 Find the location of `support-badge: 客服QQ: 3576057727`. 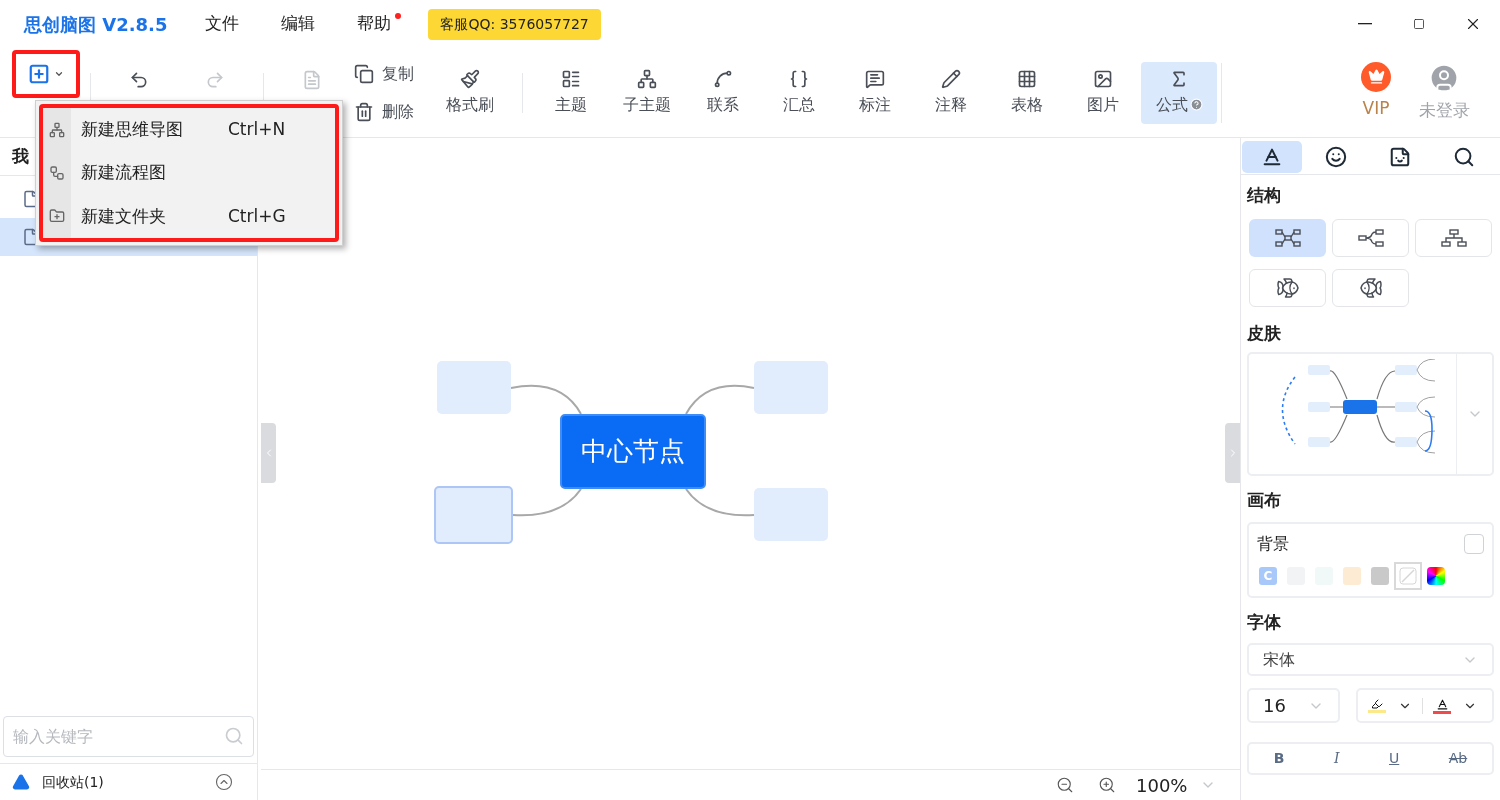

support-badge: 客服QQ: 3576057727 is located at coordinates (514, 24).